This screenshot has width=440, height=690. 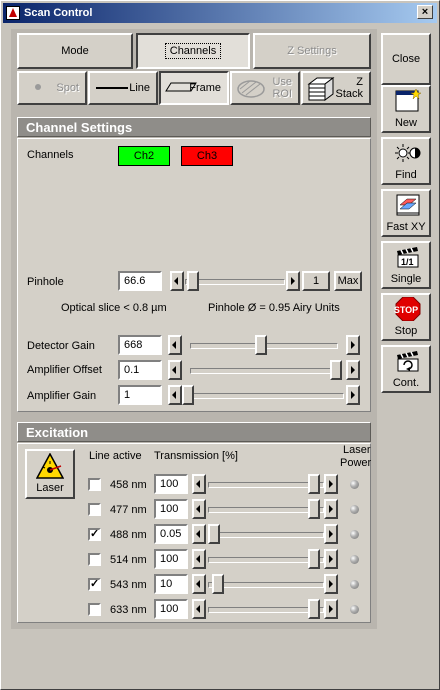 I want to click on pinhole-step-button: 1, so click(x=316, y=281).